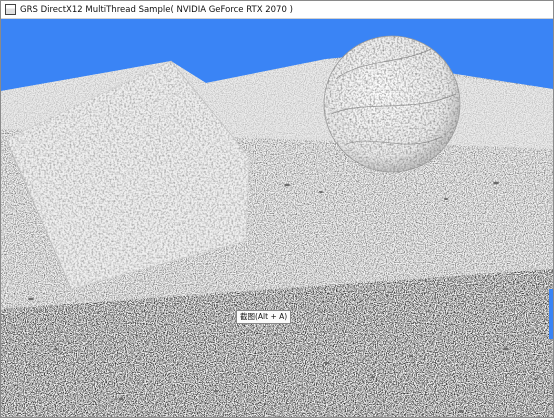 Image resolution: width=554 pixels, height=418 pixels. What do you see at coordinates (264, 317) in the screenshot?
I see `screenshot-tooltip: 截图(Alt + A)` at bounding box center [264, 317].